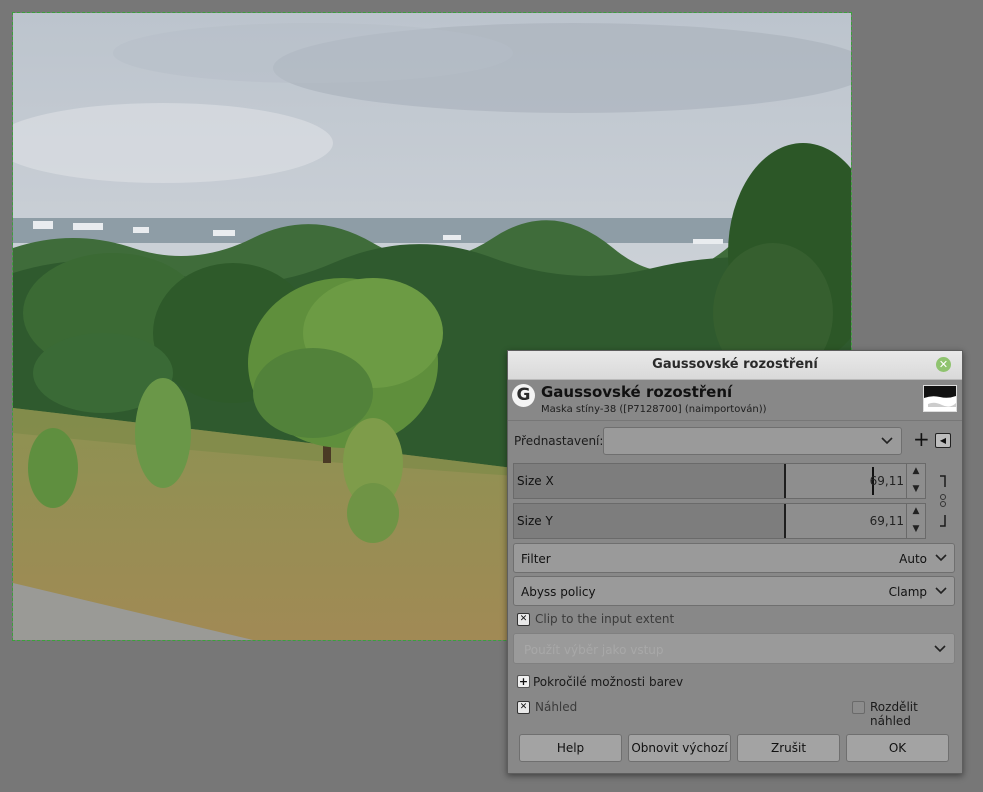 This screenshot has height=792, width=983. What do you see at coordinates (734, 591) in the screenshot?
I see `abyss-policy-dropdown: Abyss policy Clamp` at bounding box center [734, 591].